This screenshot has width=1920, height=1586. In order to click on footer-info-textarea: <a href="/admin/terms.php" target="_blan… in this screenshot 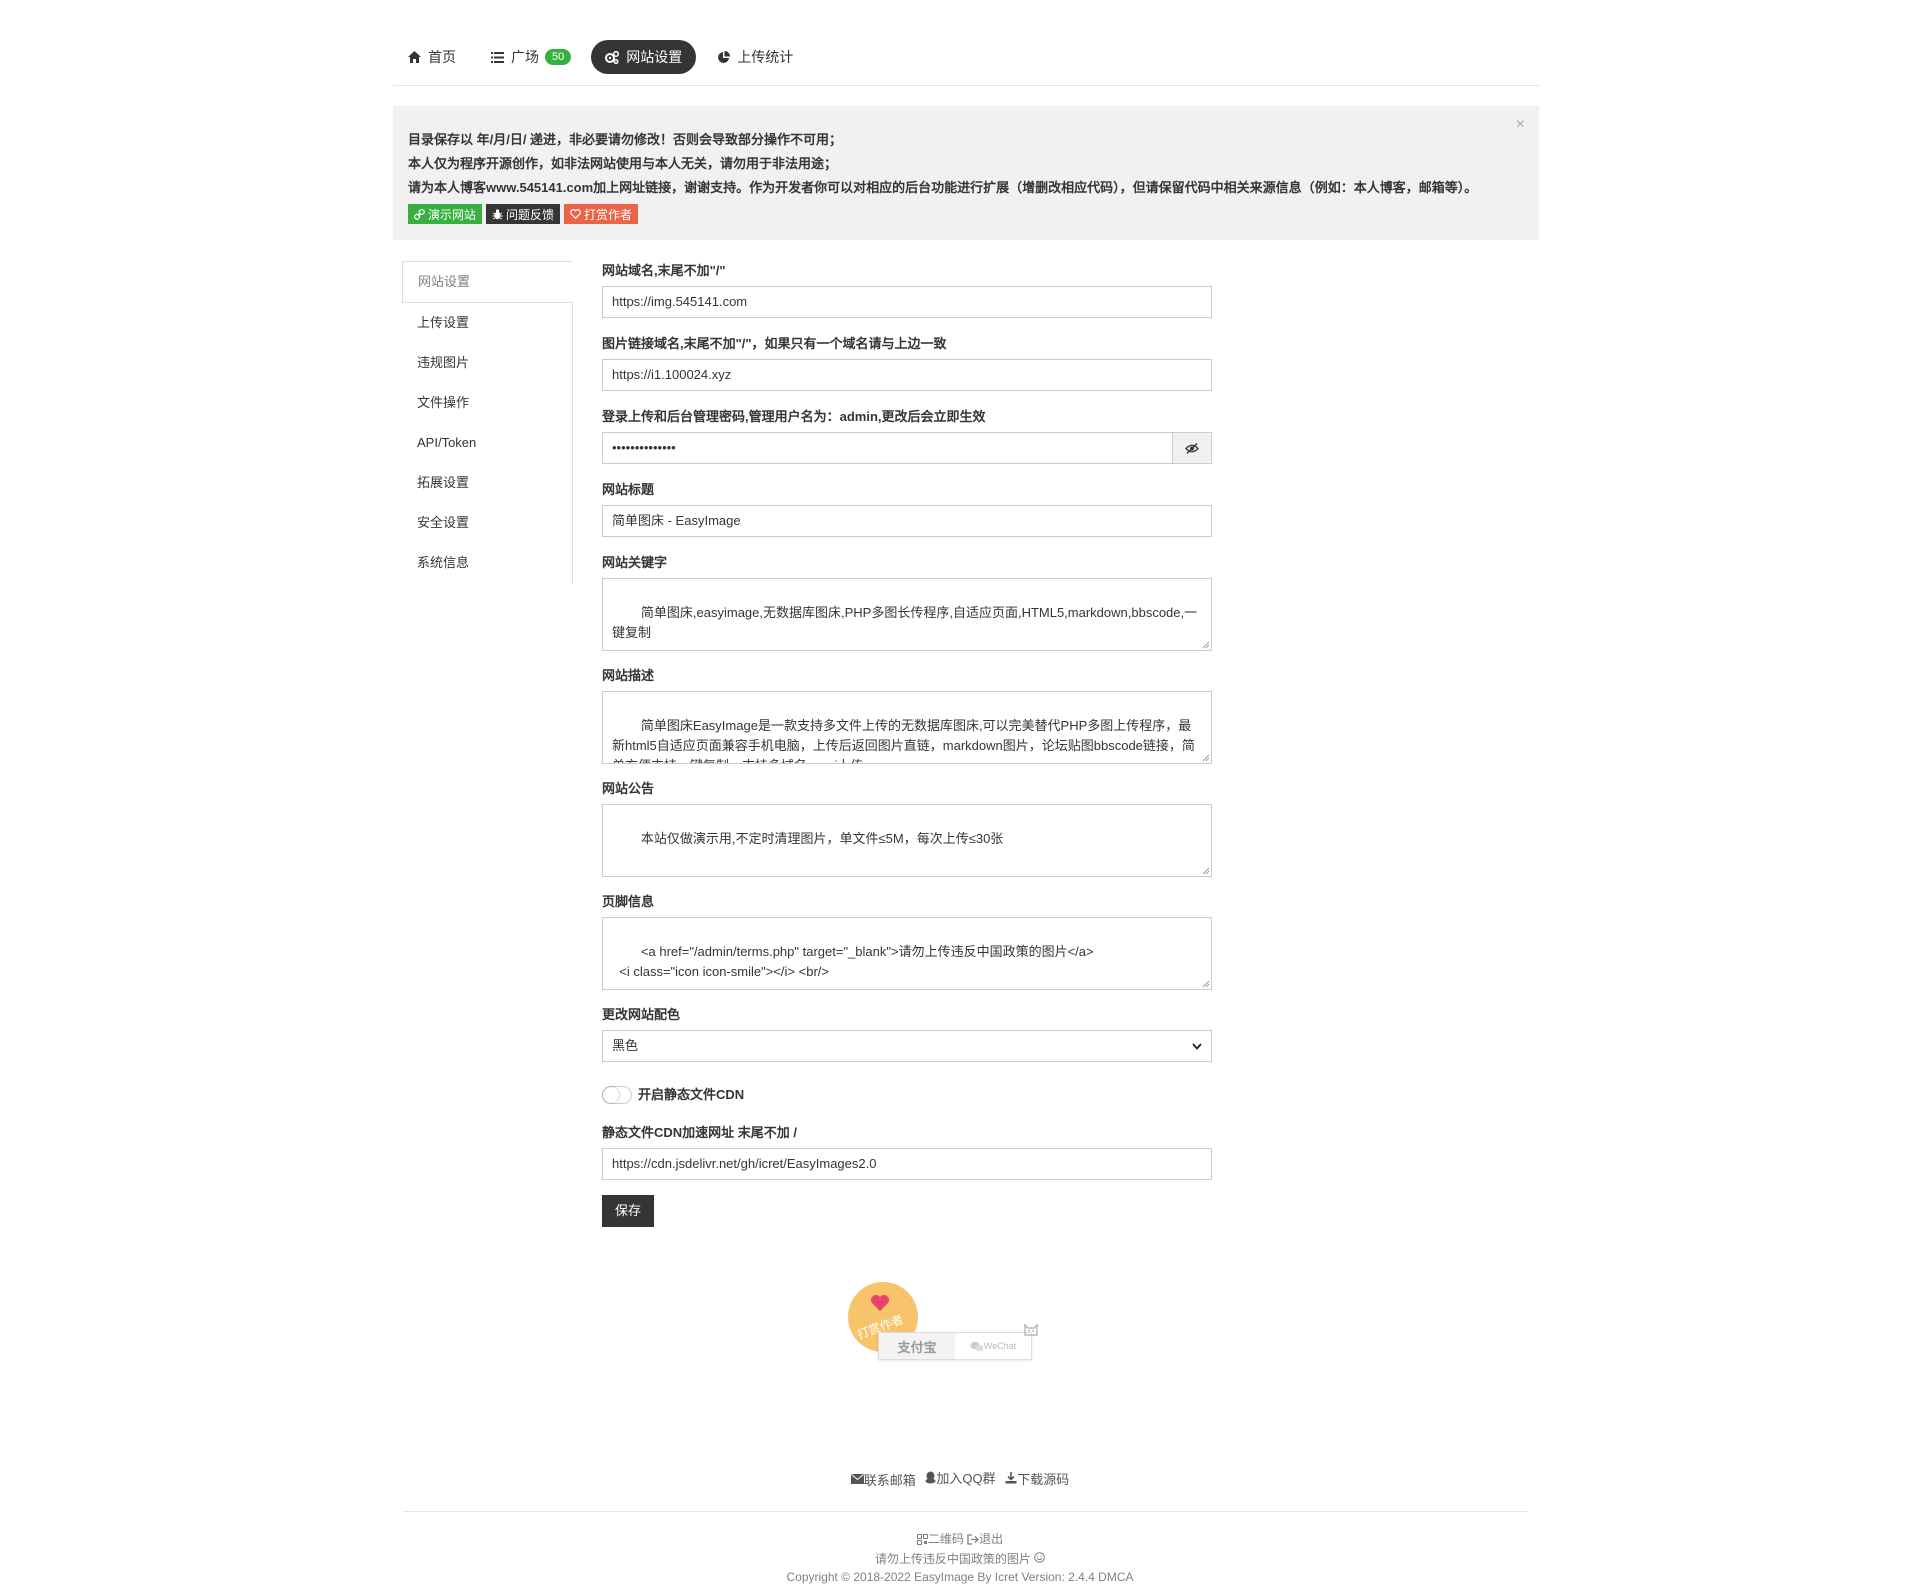, I will do `click(907, 953)`.